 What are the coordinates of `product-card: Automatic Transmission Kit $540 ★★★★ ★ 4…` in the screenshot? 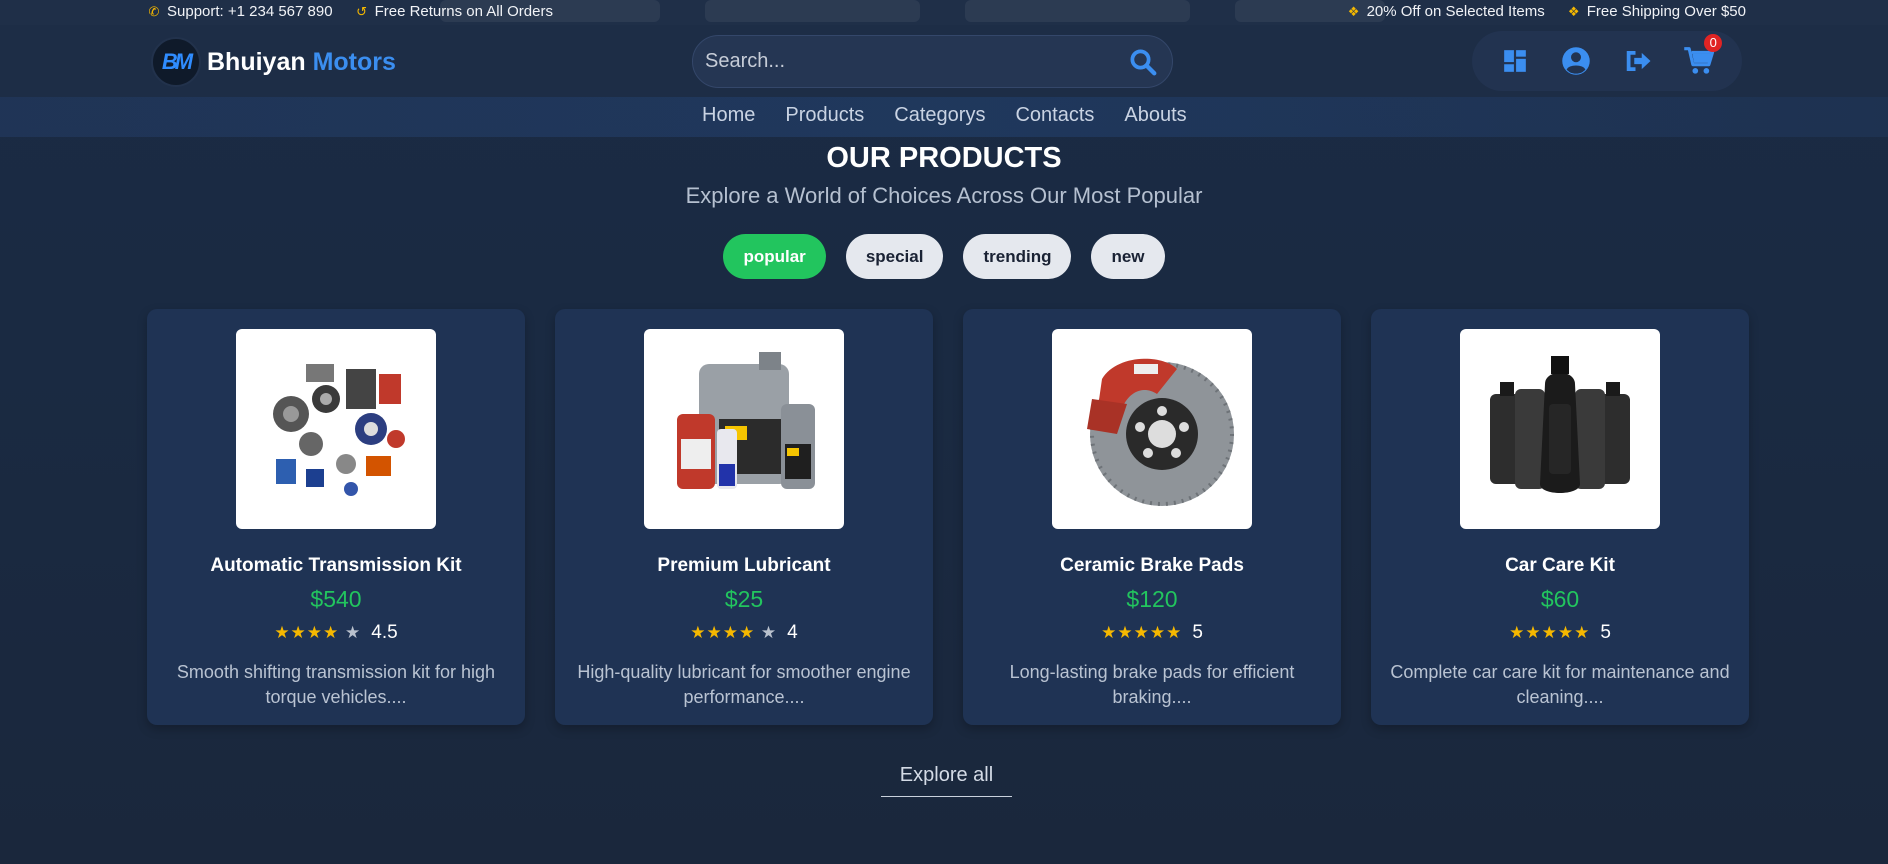 It's located at (336, 517).